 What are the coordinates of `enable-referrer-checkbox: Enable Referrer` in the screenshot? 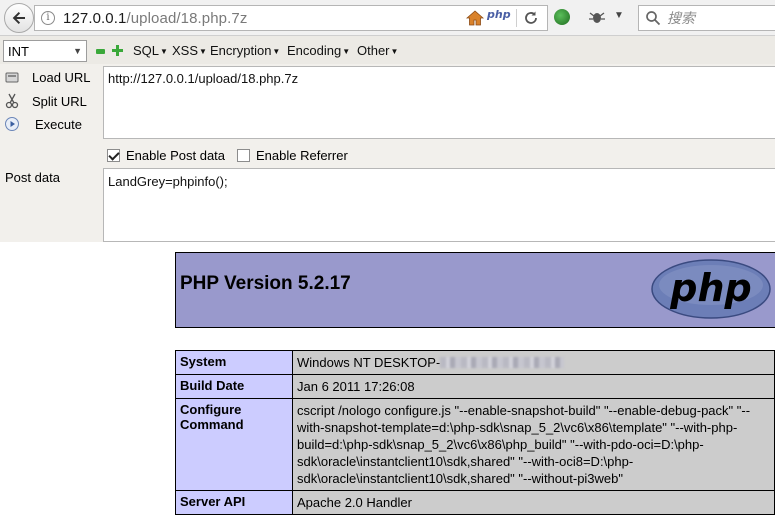 It's located at (292, 155).